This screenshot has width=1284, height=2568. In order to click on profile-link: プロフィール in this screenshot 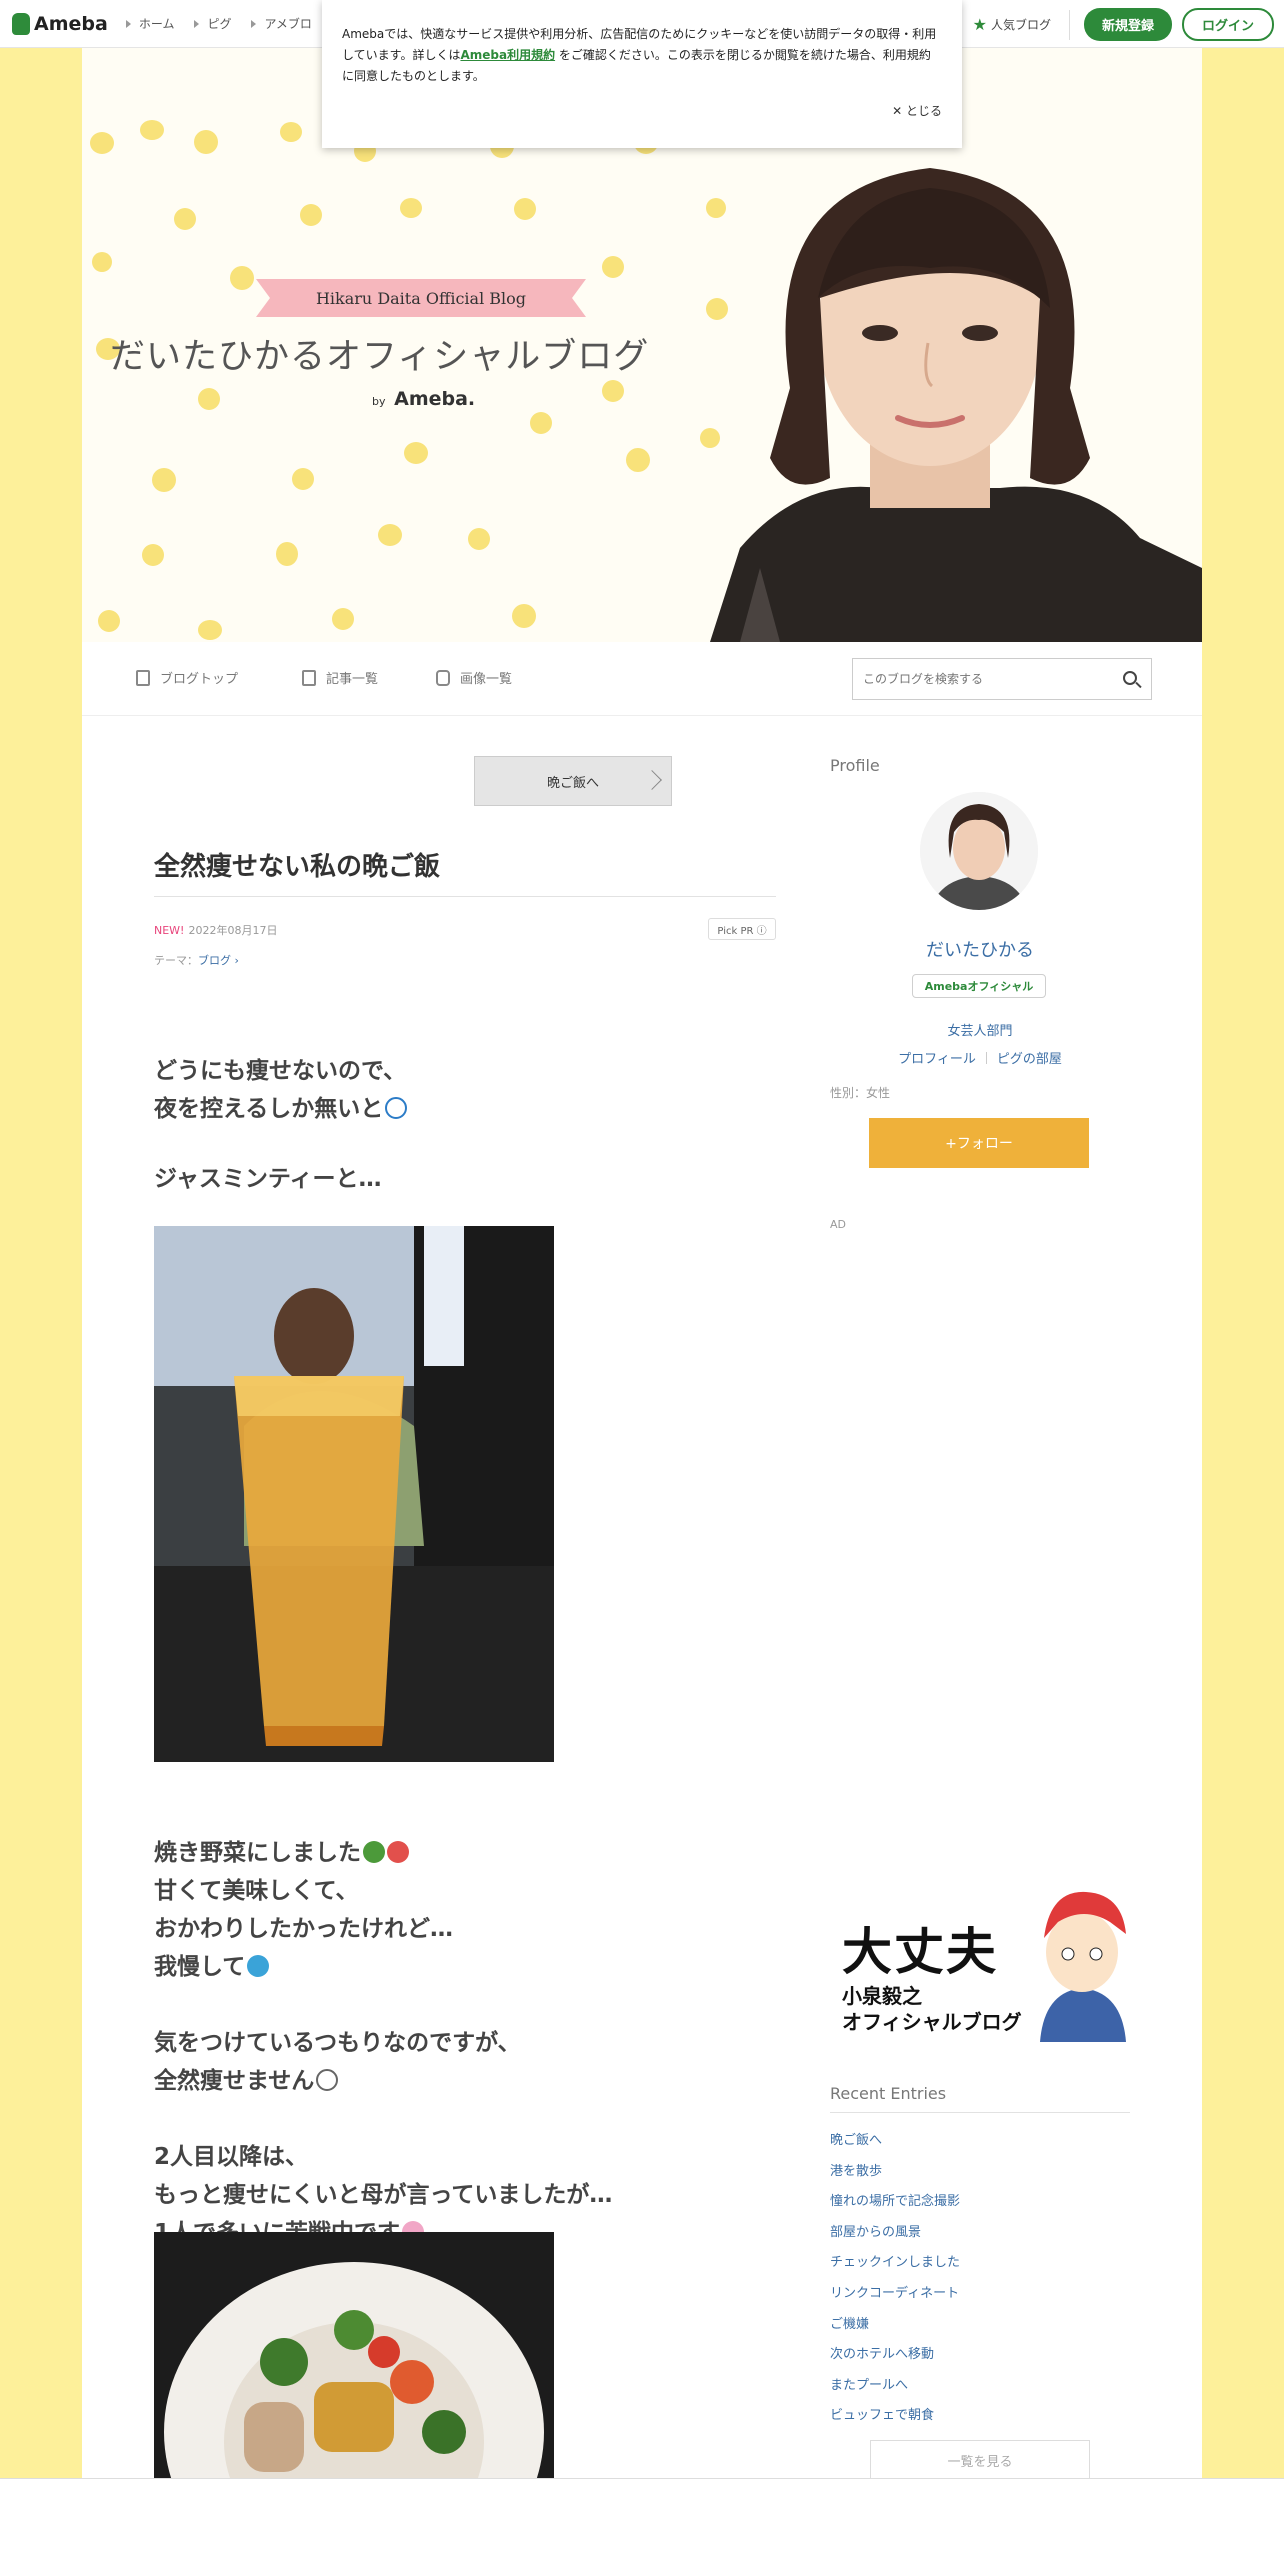, I will do `click(937, 1059)`.